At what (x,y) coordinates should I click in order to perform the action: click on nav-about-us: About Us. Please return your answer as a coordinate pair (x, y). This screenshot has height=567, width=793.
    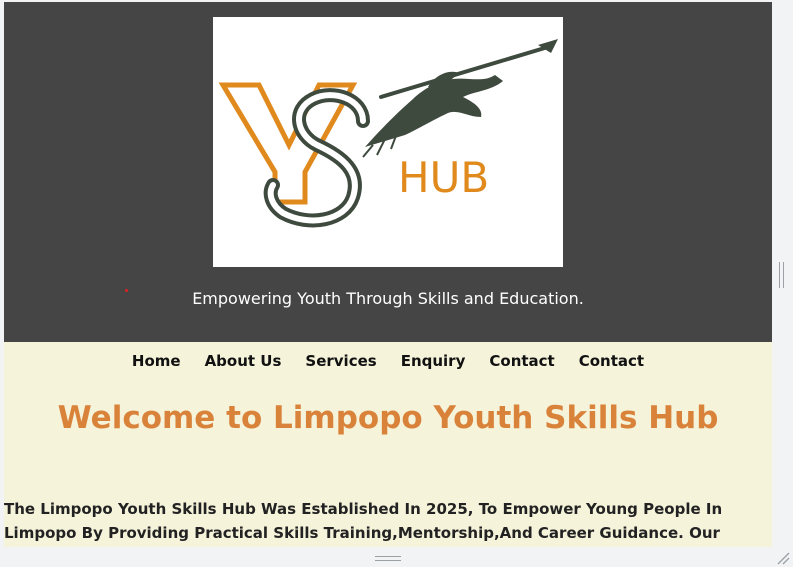
    Looking at the image, I should click on (243, 361).